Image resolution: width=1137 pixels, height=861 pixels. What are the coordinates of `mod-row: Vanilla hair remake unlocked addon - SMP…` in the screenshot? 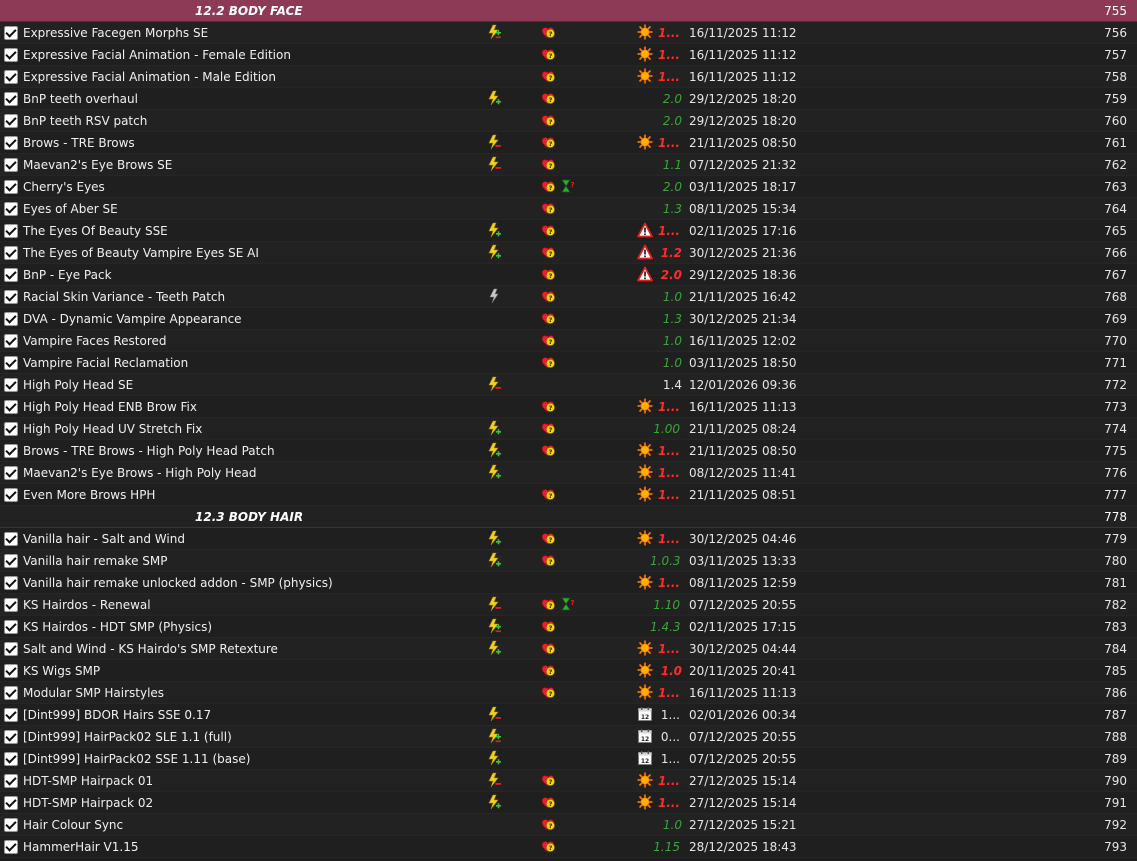 It's located at (568, 583).